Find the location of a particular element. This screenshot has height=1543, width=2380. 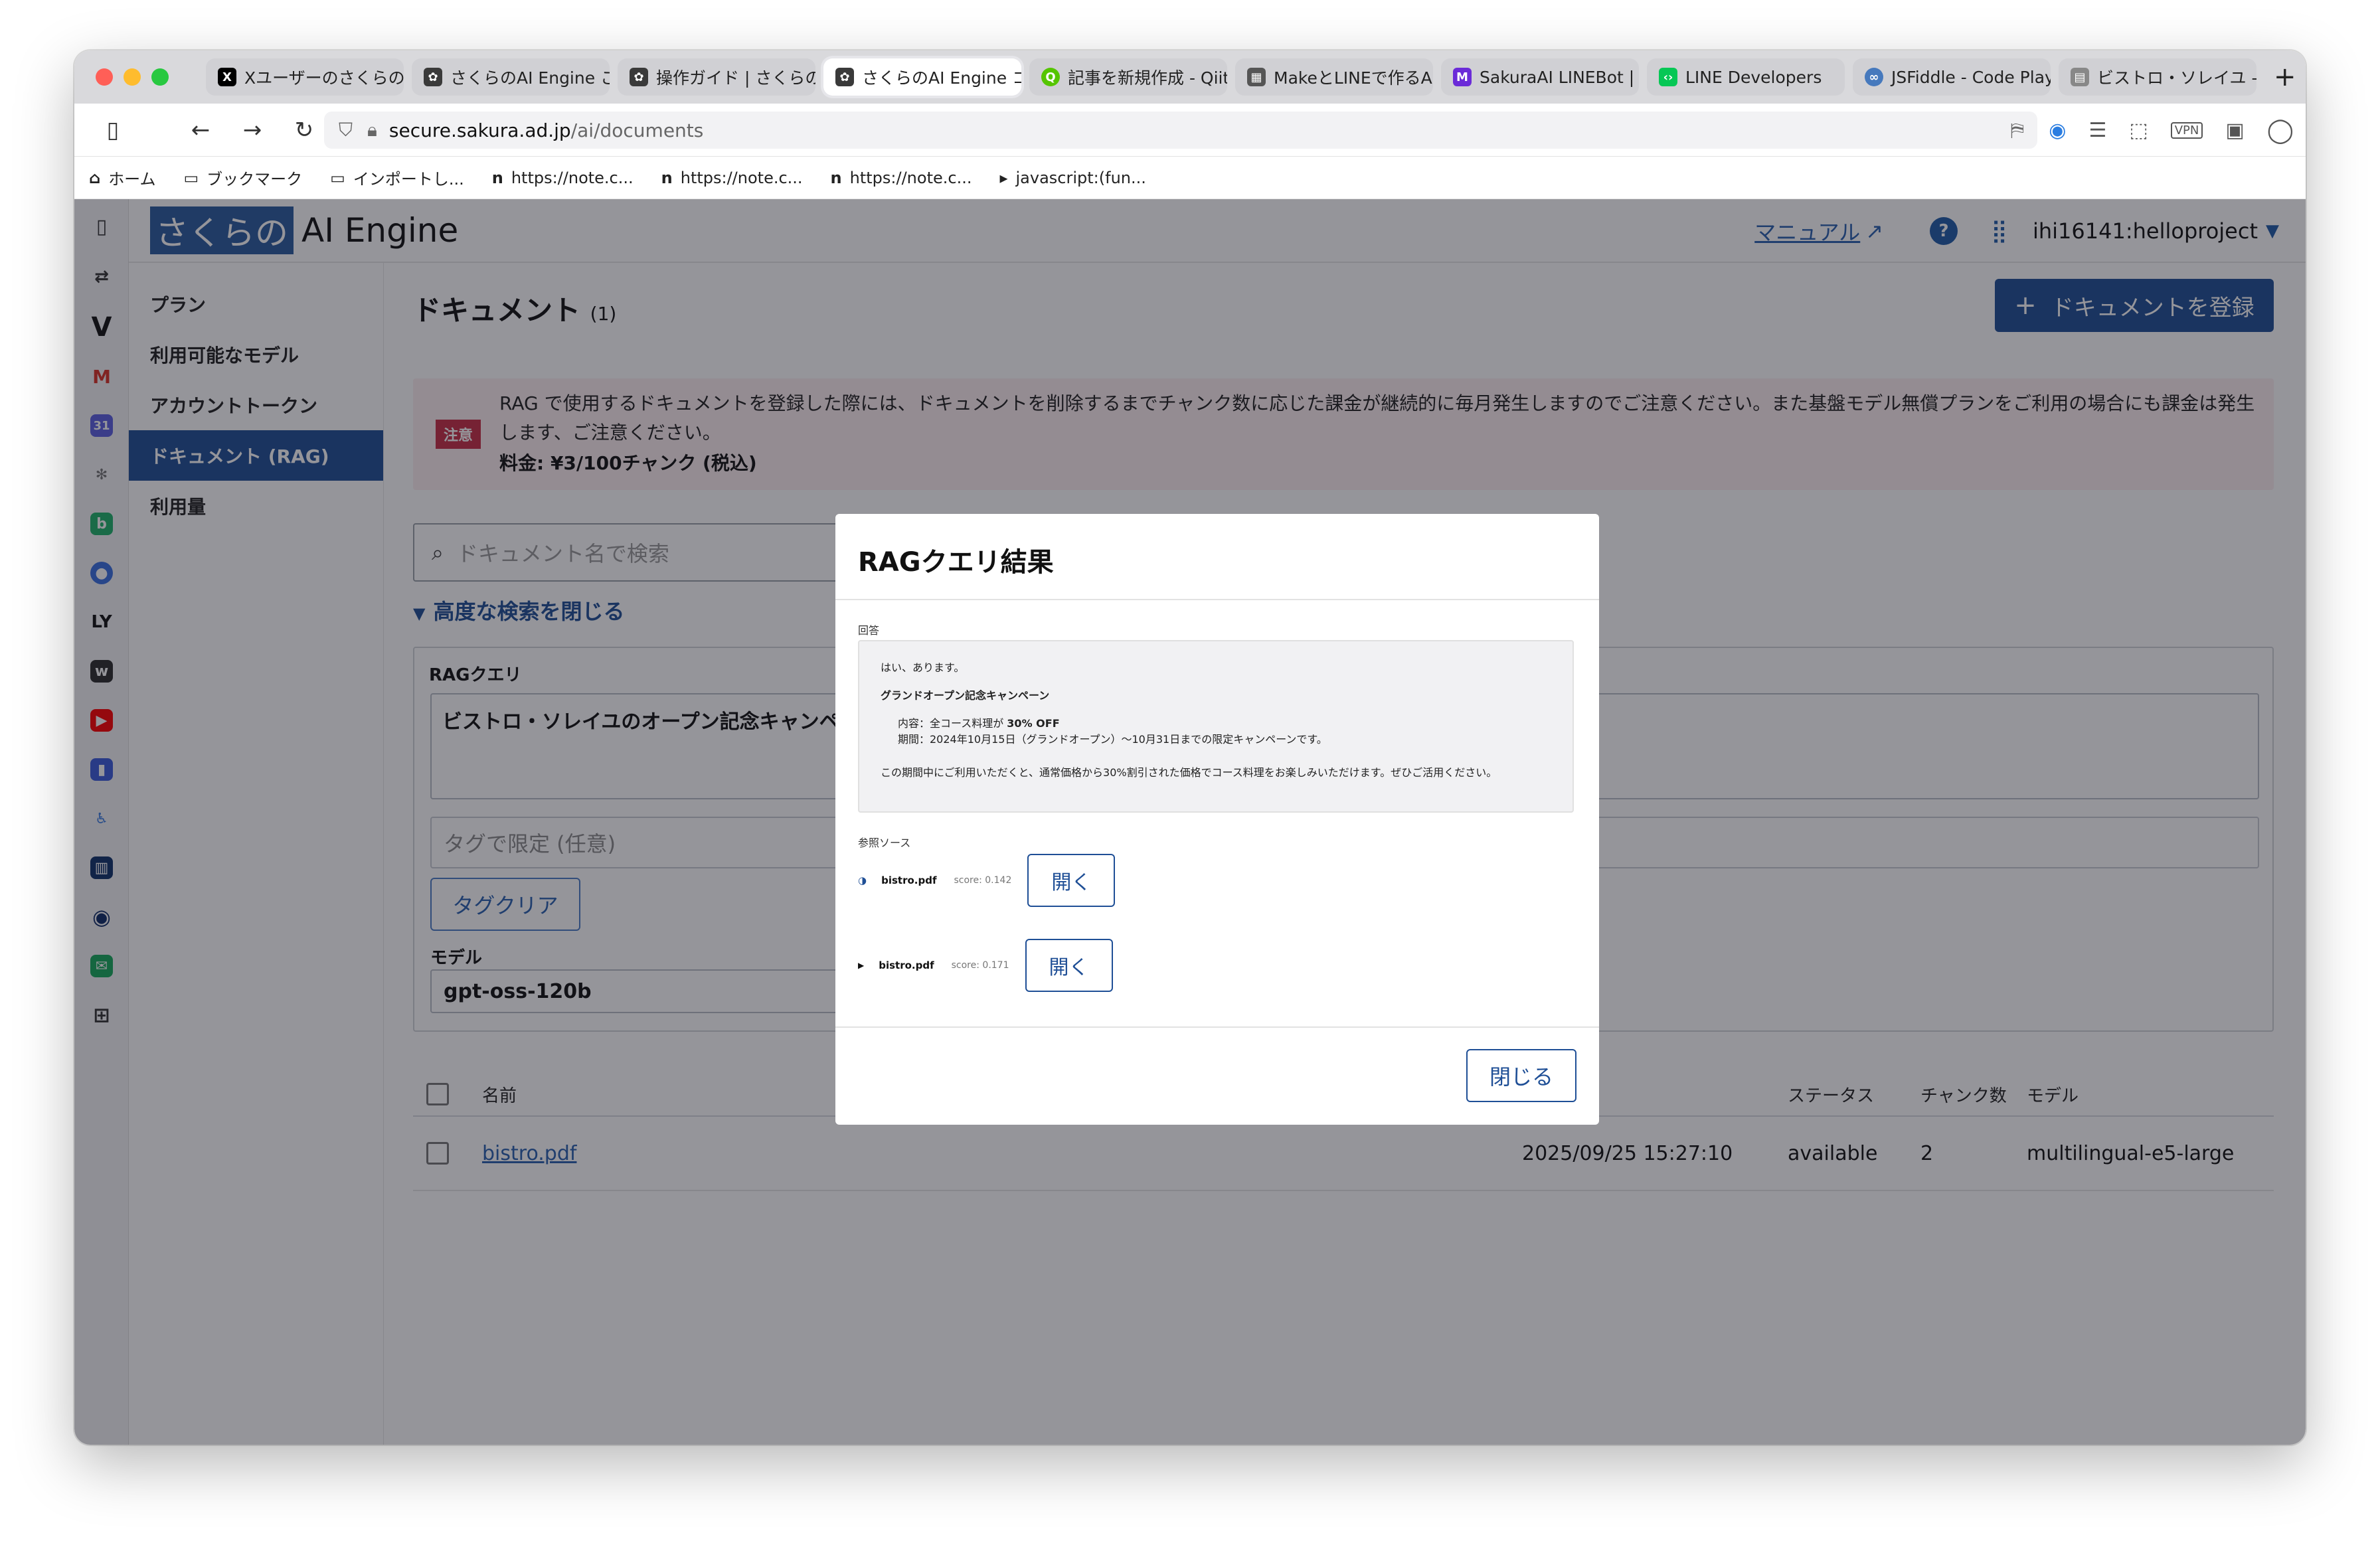

vpn-icon: VPN is located at coordinates (2186, 130).